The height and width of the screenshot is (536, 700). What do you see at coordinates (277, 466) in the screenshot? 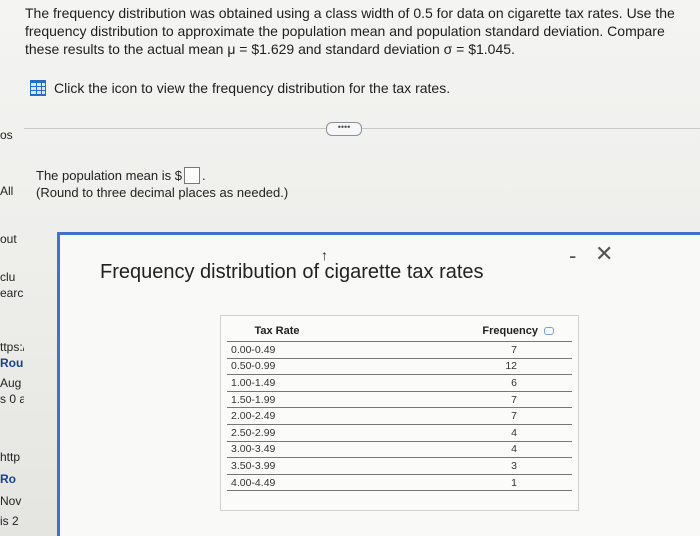
I see `tax-rate-cell: 3.50-3.99` at bounding box center [277, 466].